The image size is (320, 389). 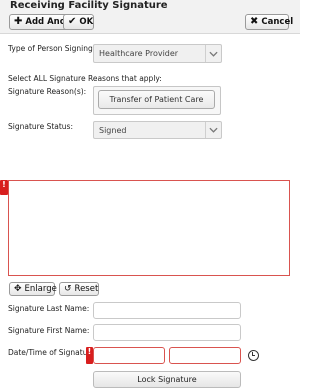 I want to click on clock-icon, so click(x=253, y=355).